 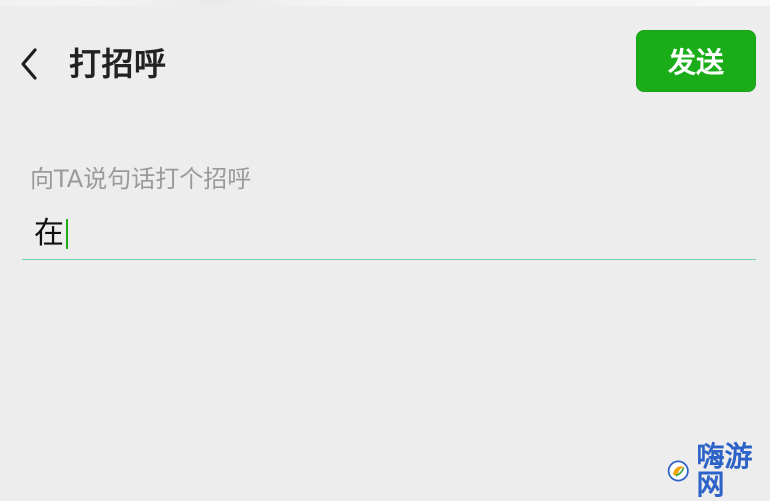 I want to click on input-underline, so click(x=389, y=259).